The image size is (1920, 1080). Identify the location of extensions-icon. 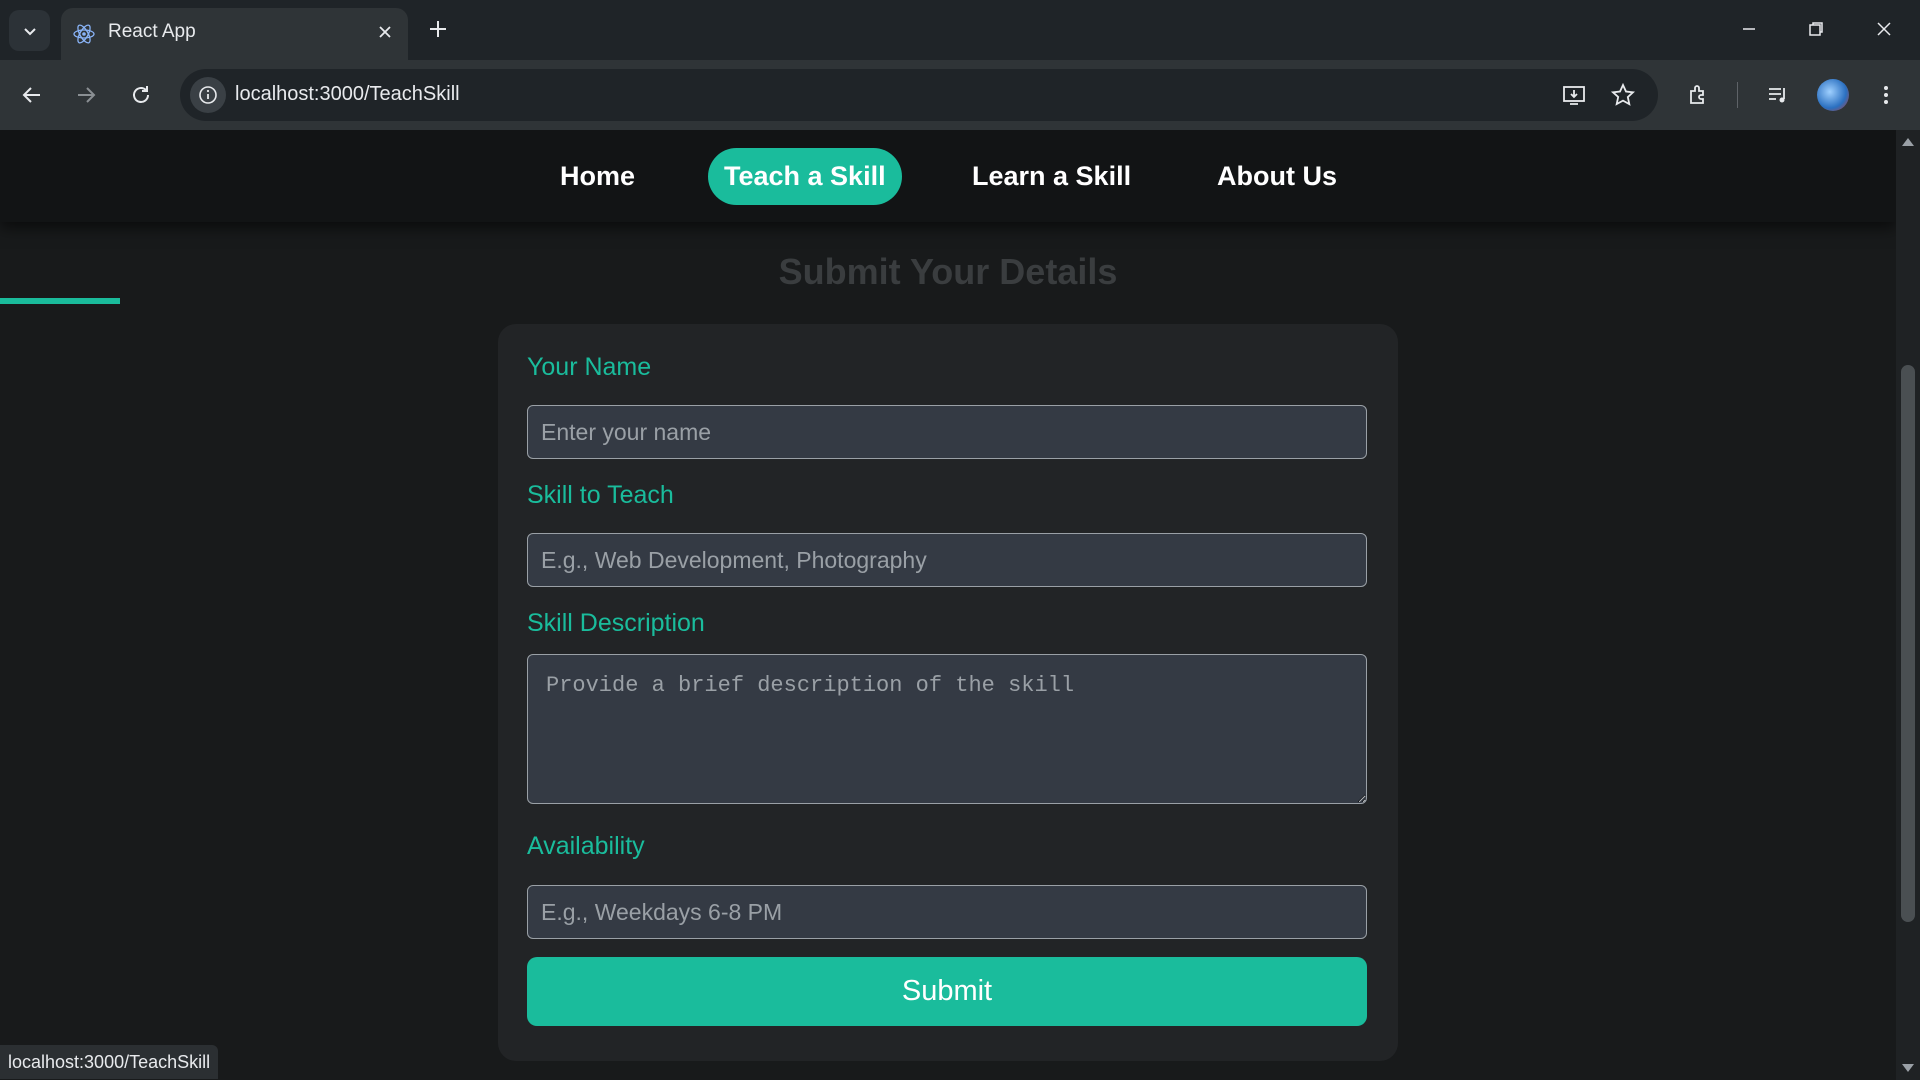
(1699, 95).